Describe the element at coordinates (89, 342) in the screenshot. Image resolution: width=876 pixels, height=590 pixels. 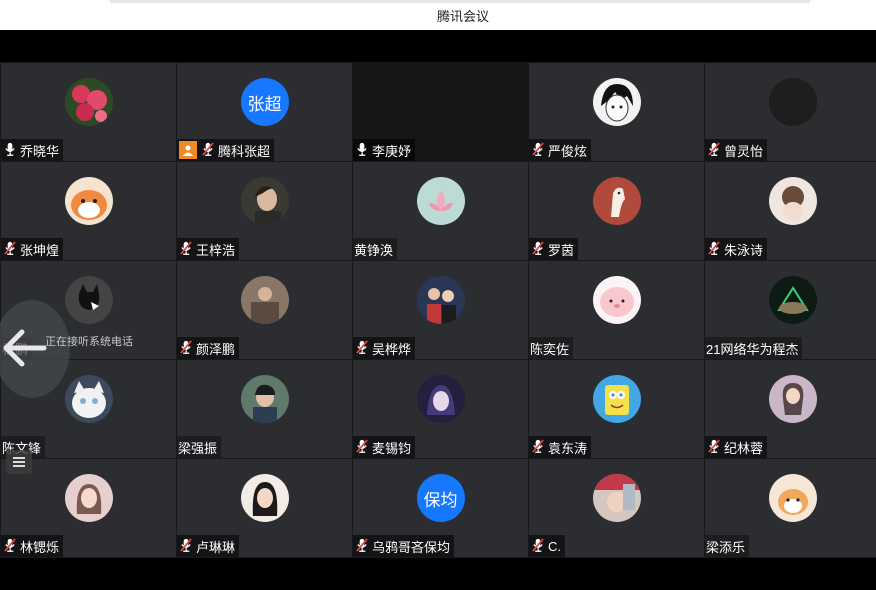
I see `system-call-note: 正在接听系统电话` at that location.